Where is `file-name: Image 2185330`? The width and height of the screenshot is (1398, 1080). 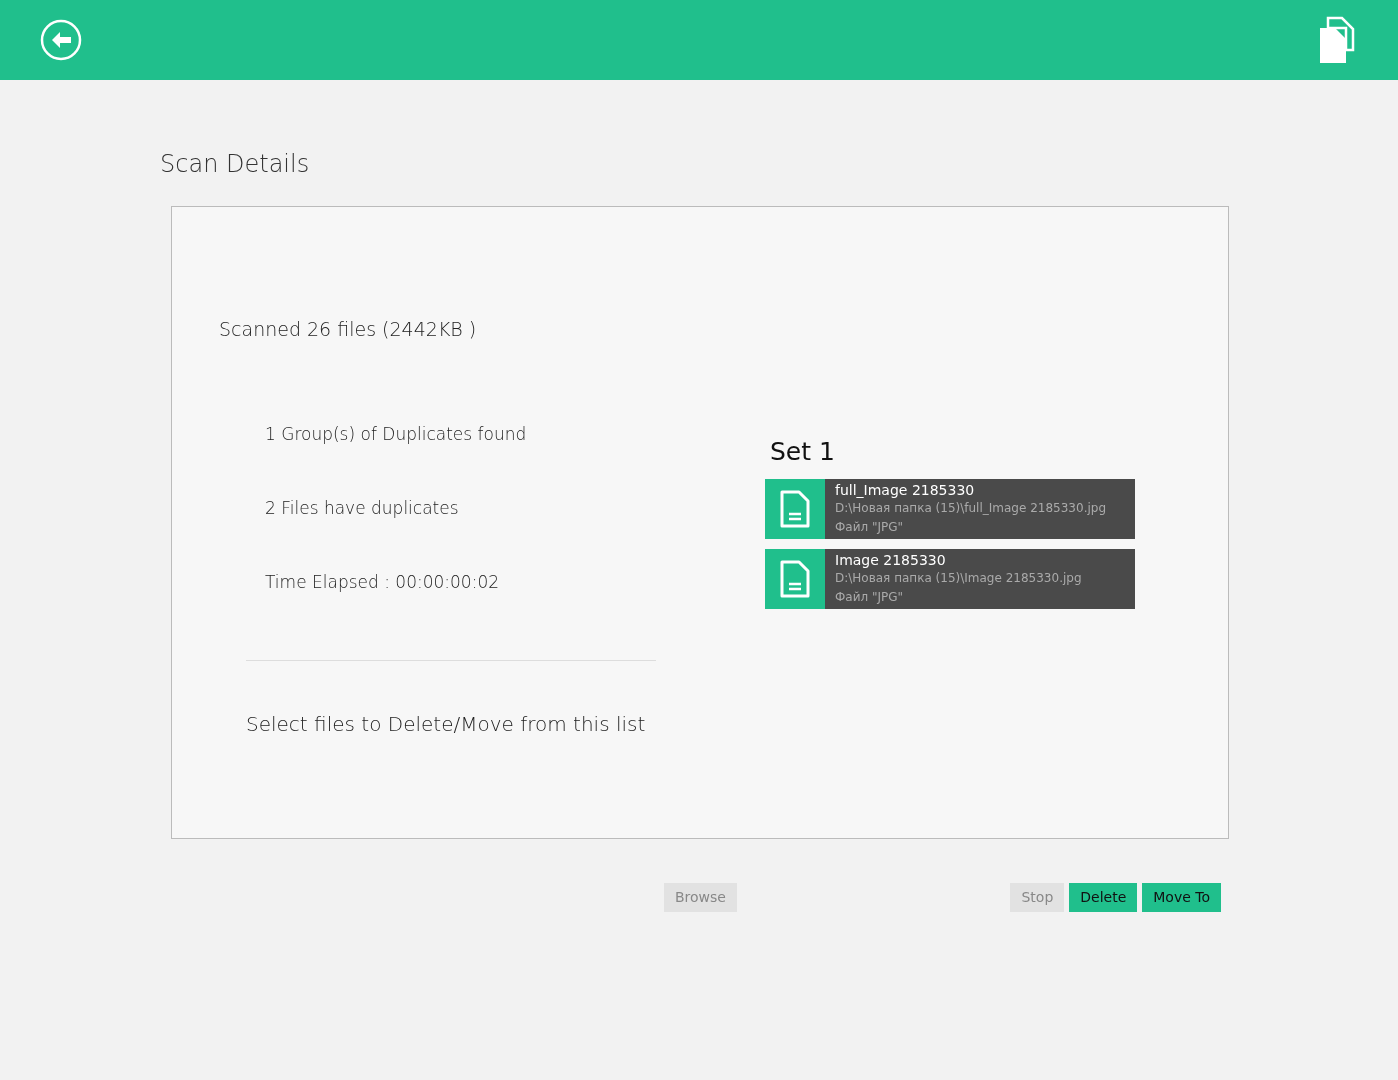
file-name: Image 2185330 is located at coordinates (891, 559).